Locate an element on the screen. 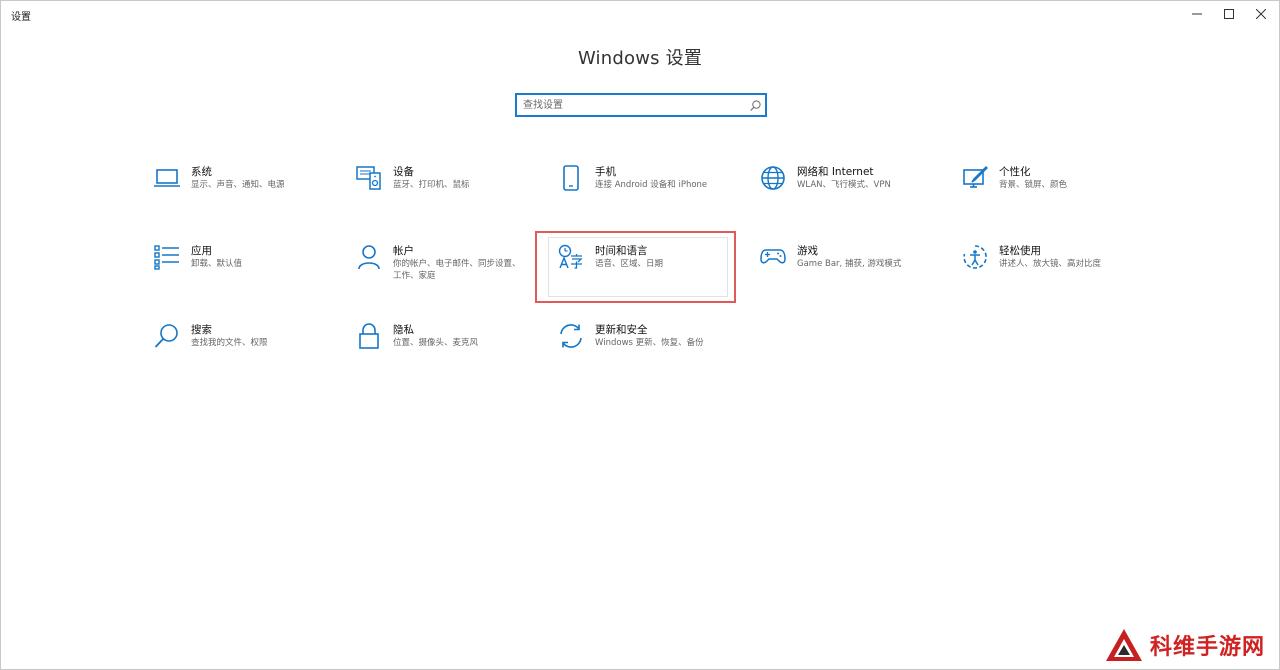  tile-description: 位置、摄像头、麦克风 is located at coordinates (436, 343).